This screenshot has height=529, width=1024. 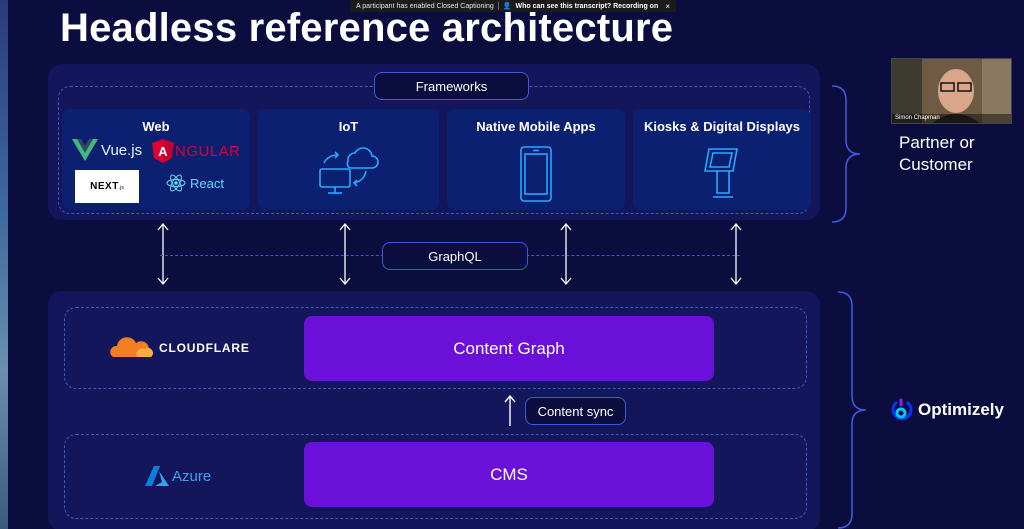 What do you see at coordinates (510, 410) in the screenshot?
I see `content-sync-arrow` at bounding box center [510, 410].